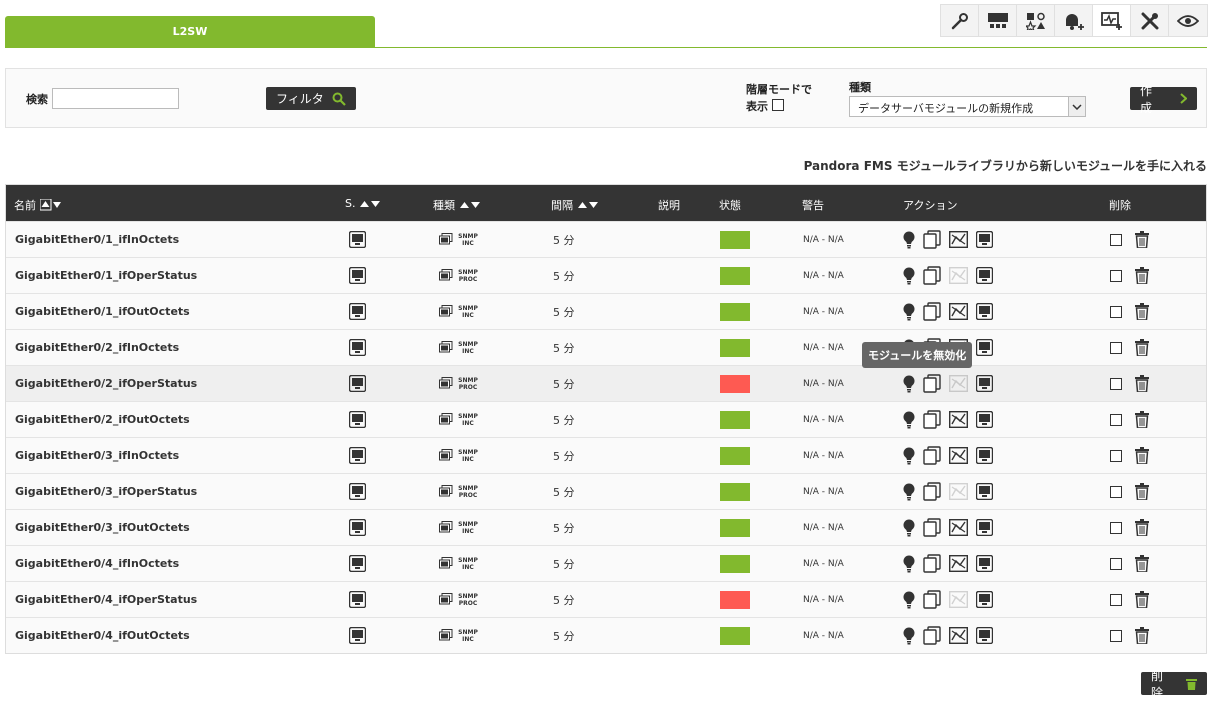 This screenshot has height=705, width=1217. What do you see at coordinates (102, 635) in the screenshot?
I see `module-name: GigabitEther0/4_ifOutOctets` at bounding box center [102, 635].